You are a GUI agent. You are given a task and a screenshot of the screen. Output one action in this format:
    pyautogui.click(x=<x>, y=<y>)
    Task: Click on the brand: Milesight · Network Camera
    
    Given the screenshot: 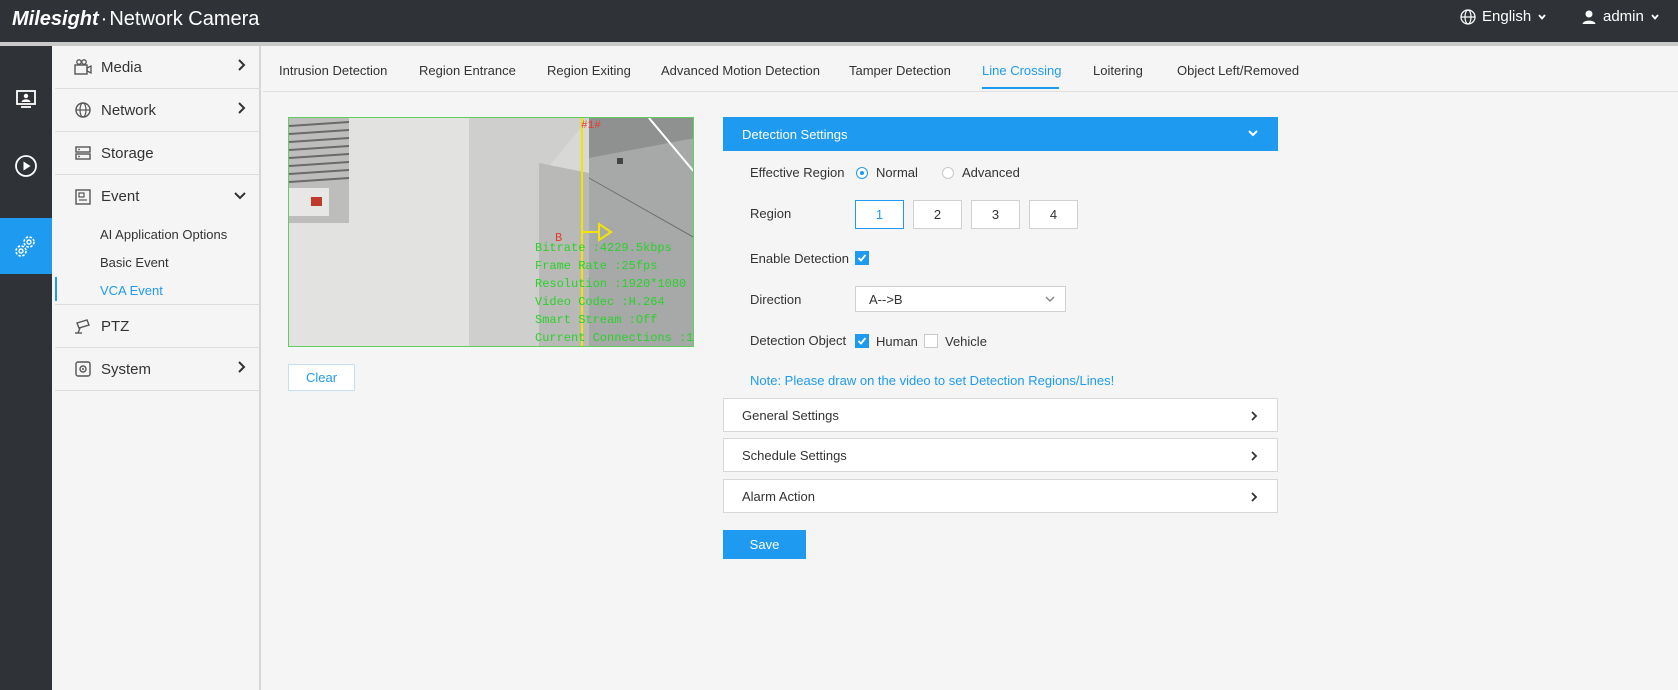 What is the action you would take?
    pyautogui.click(x=135, y=19)
    